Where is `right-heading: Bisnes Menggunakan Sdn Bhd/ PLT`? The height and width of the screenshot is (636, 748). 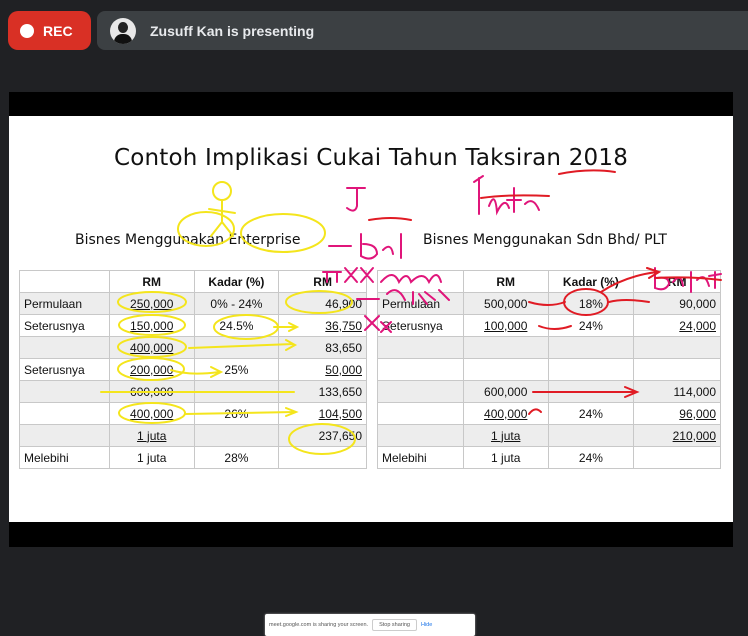
right-heading: Bisnes Menggunakan Sdn Bhd/ PLT is located at coordinates (545, 240).